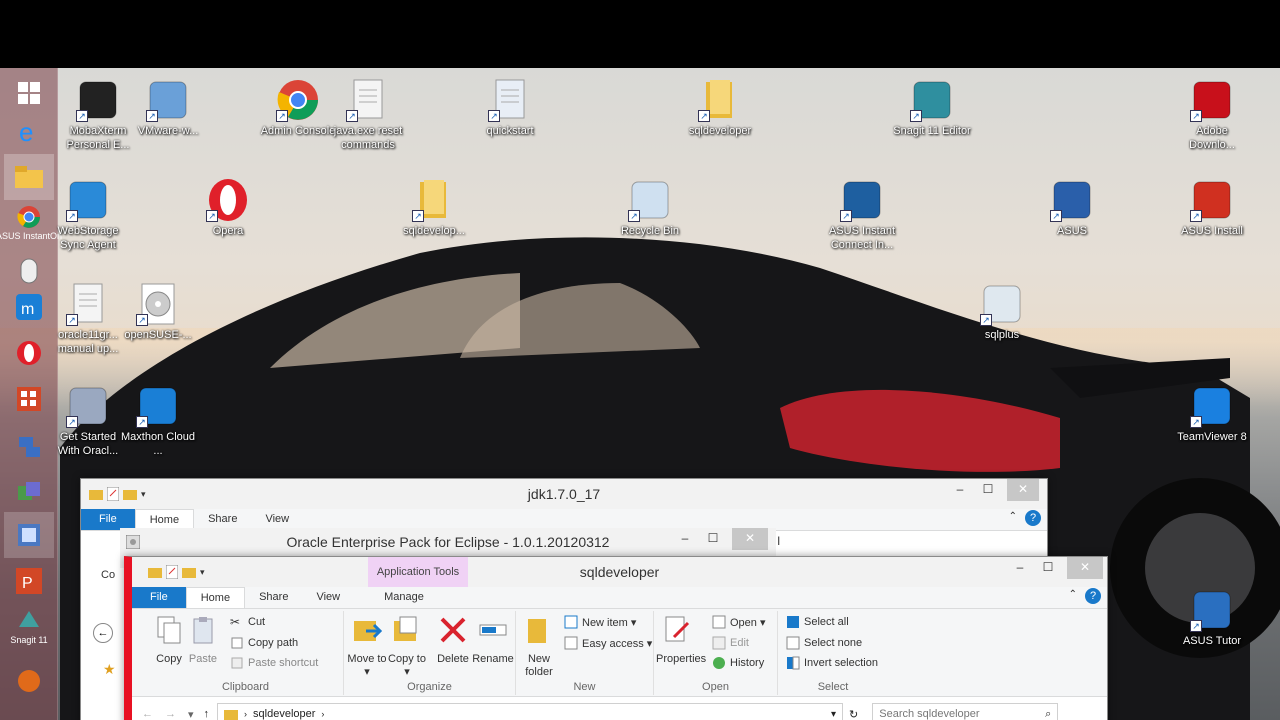 This screenshot has height=720, width=1280. What do you see at coordinates (191, 714) in the screenshot?
I see `chevron-down-icon: ▾` at bounding box center [191, 714].